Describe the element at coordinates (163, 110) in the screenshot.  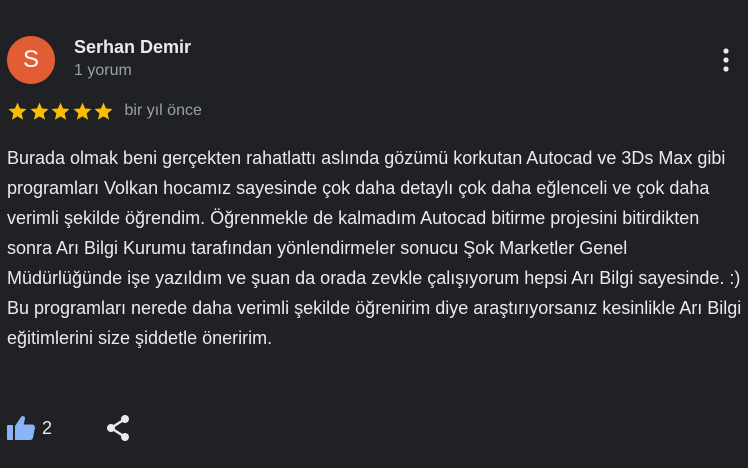
I see `review-date: bir yıl önce` at that location.